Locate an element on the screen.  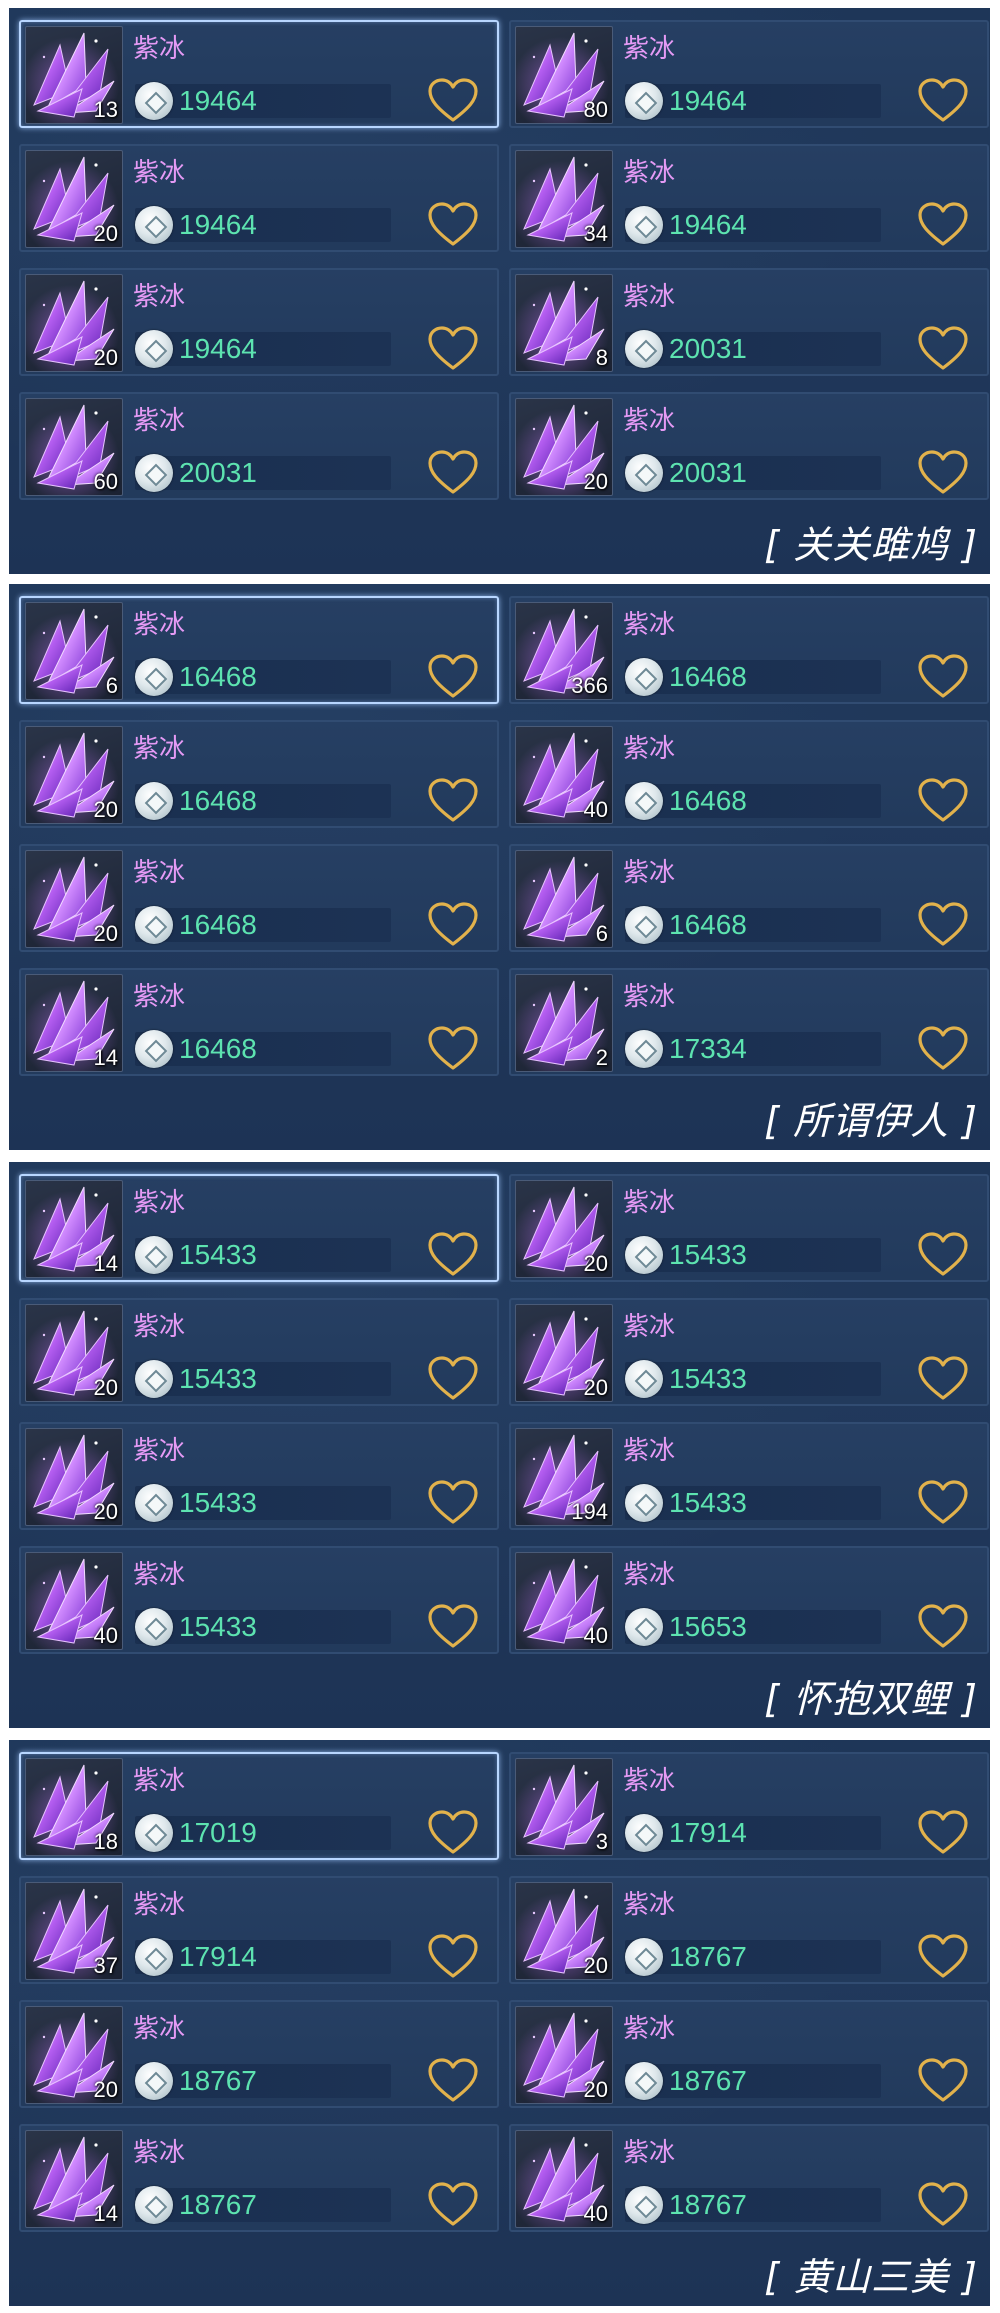
item-count: 3 is located at coordinates (601, 1841).